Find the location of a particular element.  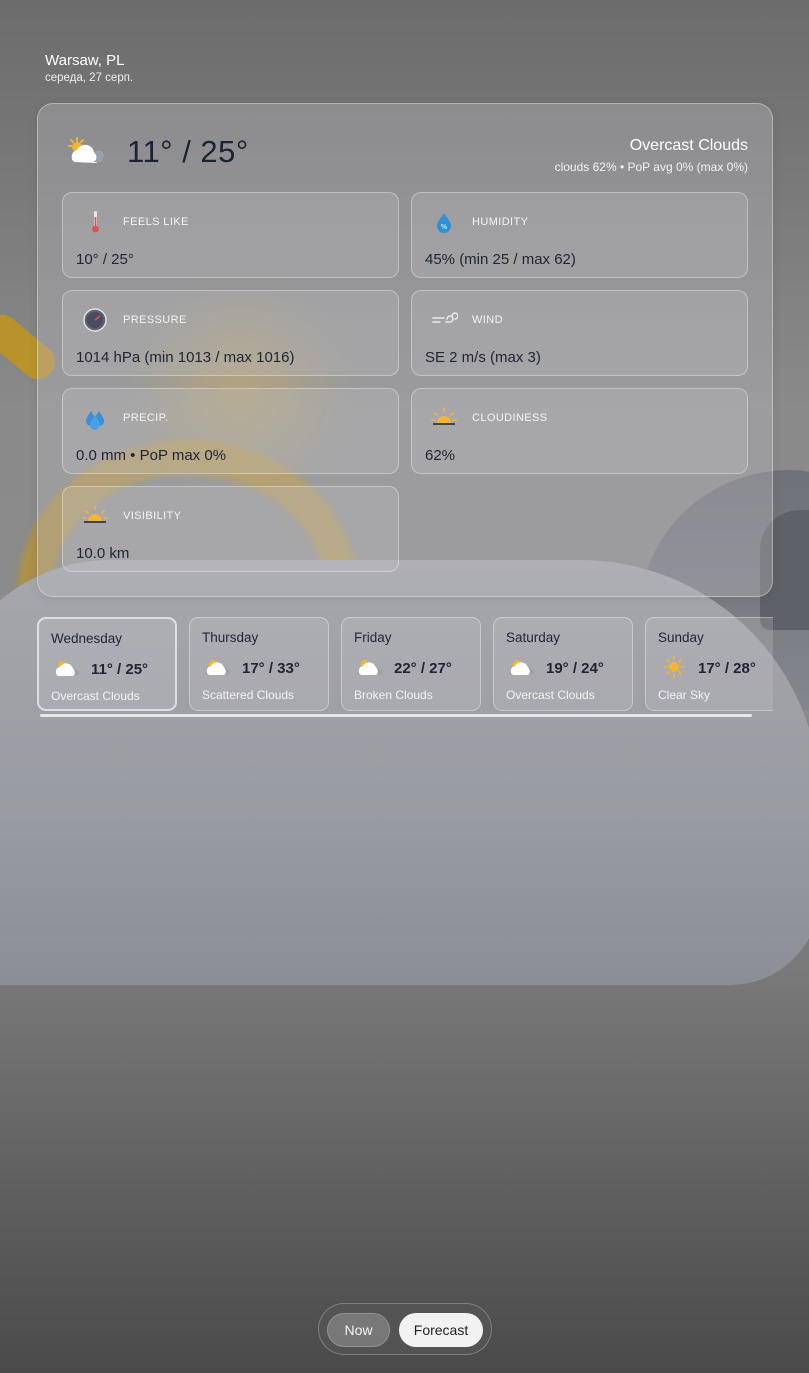

metric-value: 0.0 mm • PoP max 0% is located at coordinates (151, 455).